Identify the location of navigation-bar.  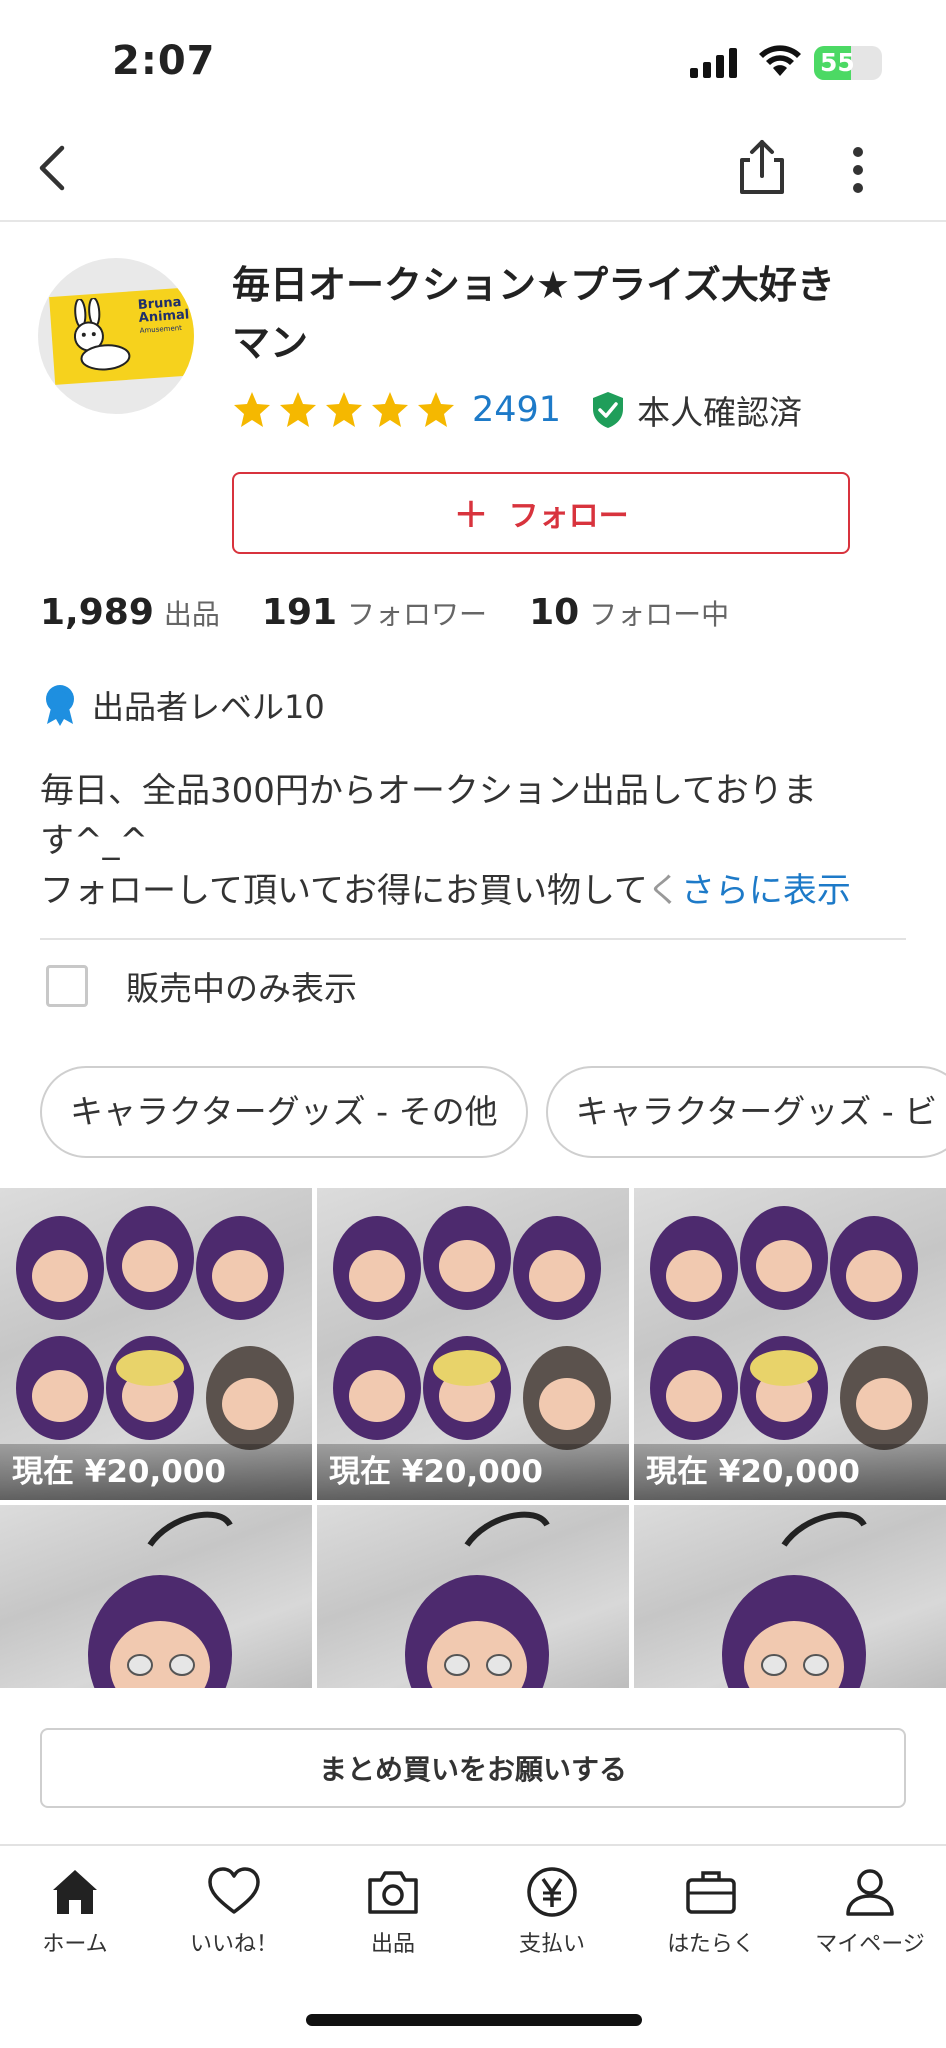
(473, 171).